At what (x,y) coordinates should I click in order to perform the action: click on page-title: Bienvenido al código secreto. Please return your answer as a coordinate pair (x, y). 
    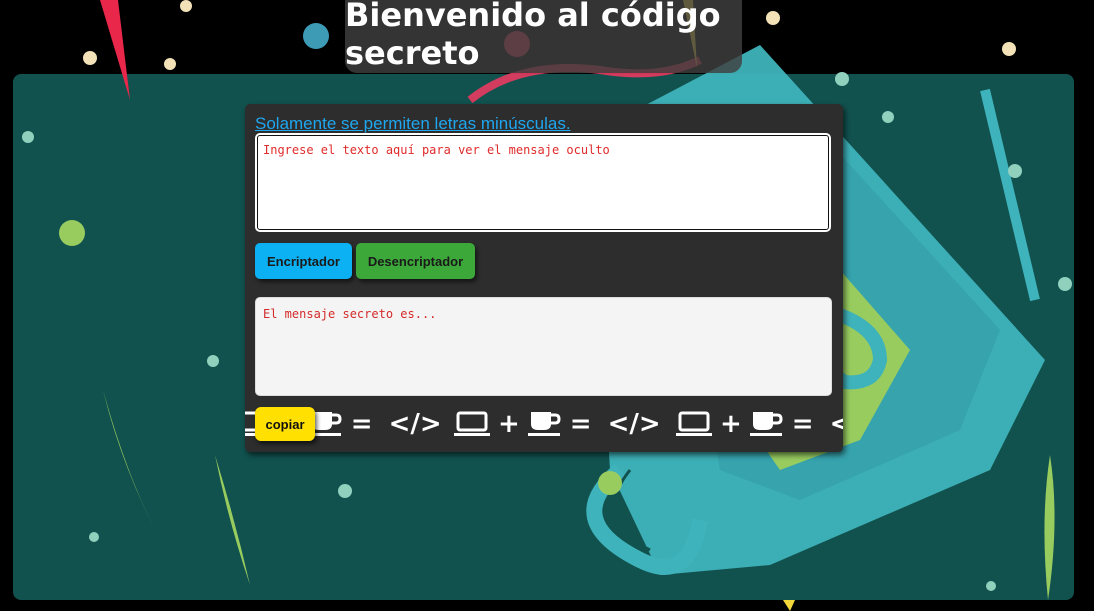
    Looking at the image, I should click on (533, 36).